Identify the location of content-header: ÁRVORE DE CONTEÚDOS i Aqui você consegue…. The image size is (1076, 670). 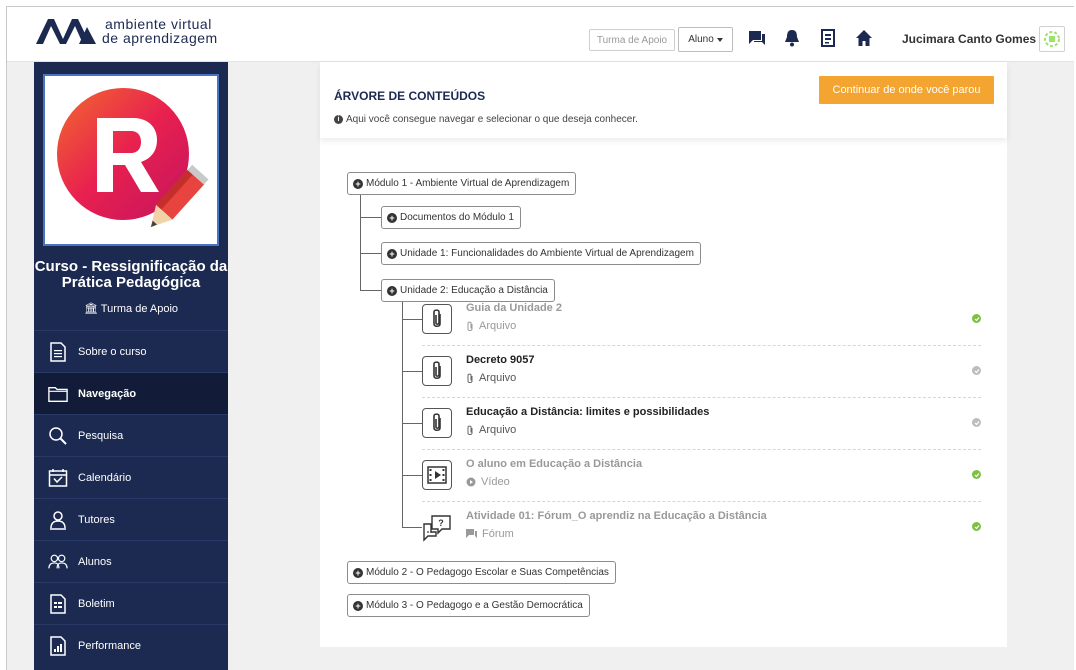
(663, 100).